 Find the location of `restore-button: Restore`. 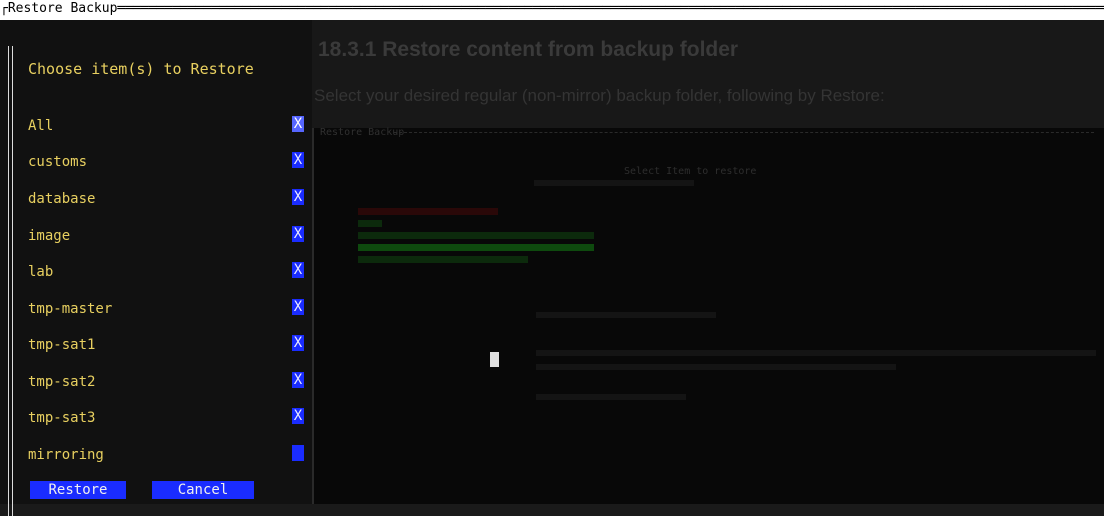

restore-button: Restore is located at coordinates (78, 490).